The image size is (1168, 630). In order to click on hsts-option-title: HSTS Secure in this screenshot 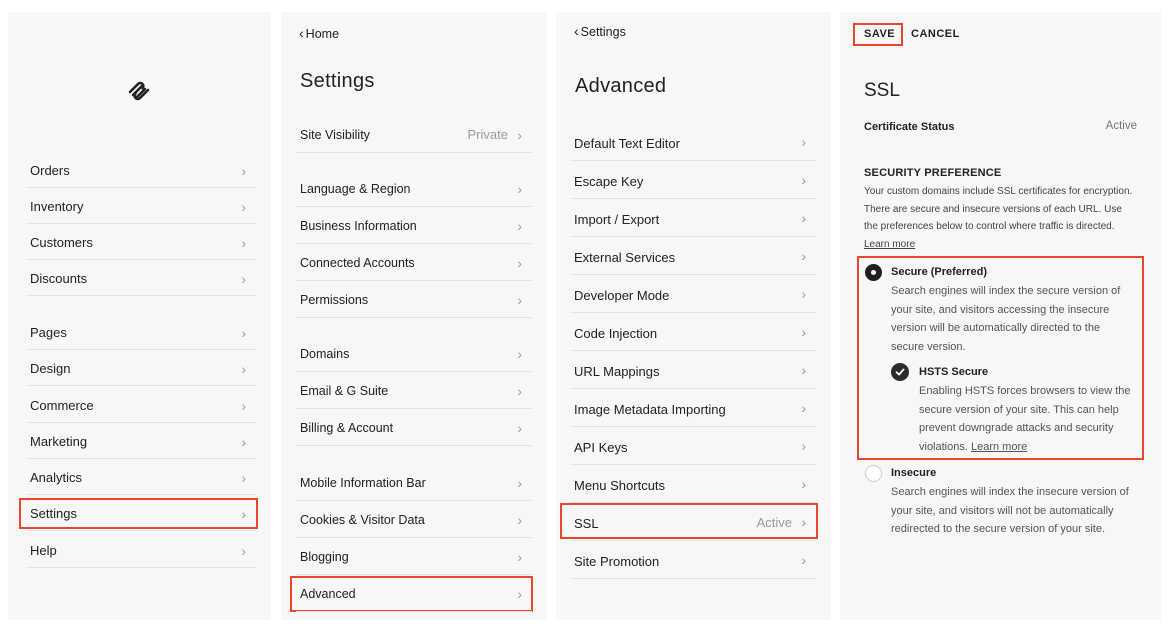, I will do `click(953, 372)`.